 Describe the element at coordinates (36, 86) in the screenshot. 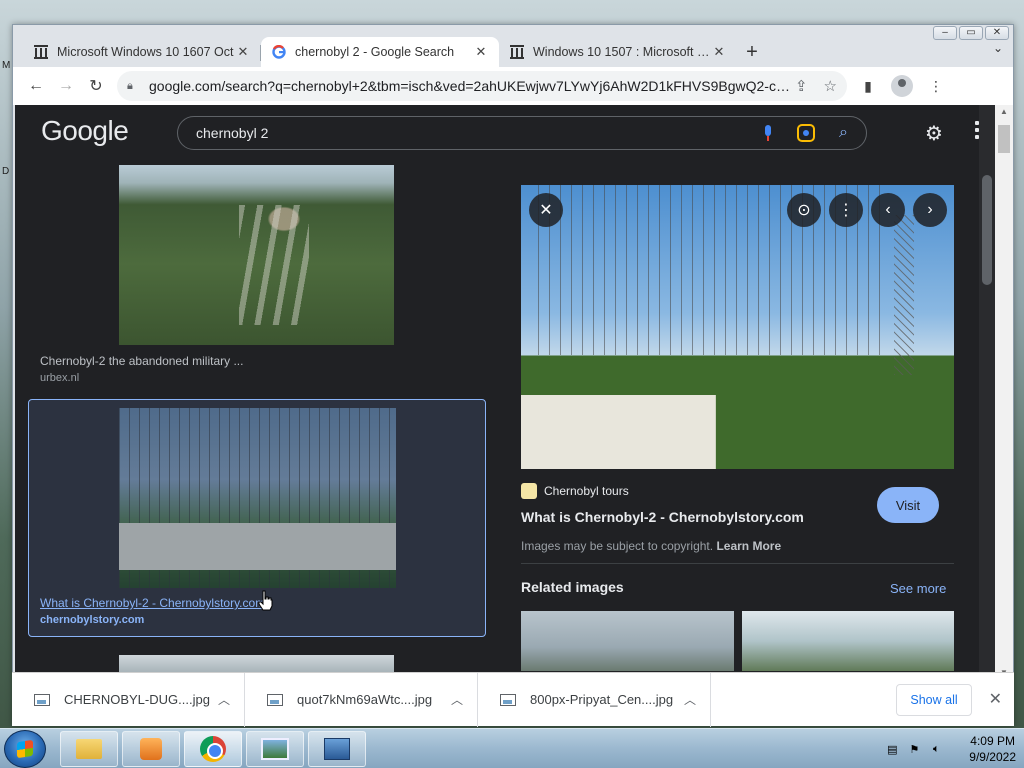

I see `back-button: ←` at that location.